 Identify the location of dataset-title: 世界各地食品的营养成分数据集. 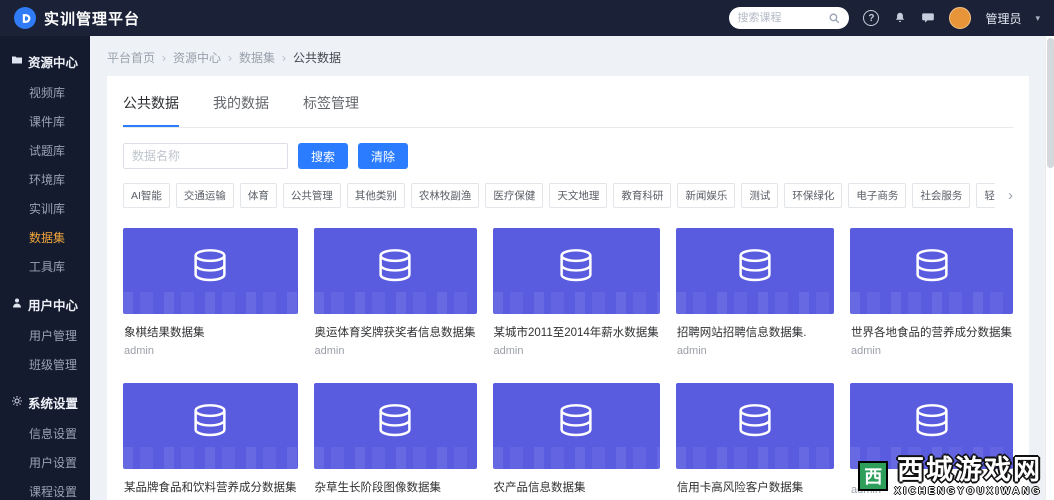
(931, 333).